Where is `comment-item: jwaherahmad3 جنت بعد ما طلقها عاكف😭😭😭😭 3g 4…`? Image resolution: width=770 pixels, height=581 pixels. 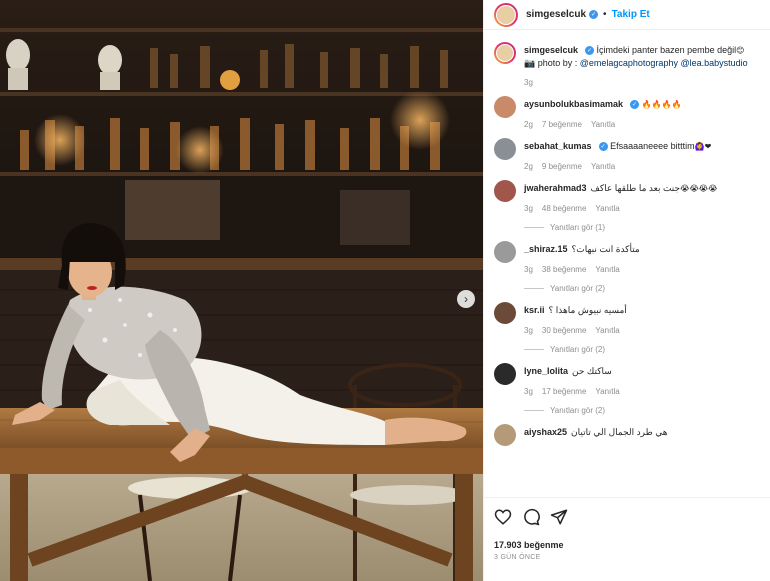 comment-item: jwaherahmad3 جنت بعد ما طلقها عاكف😭😭😭😭 3g 4… is located at coordinates (627, 206).